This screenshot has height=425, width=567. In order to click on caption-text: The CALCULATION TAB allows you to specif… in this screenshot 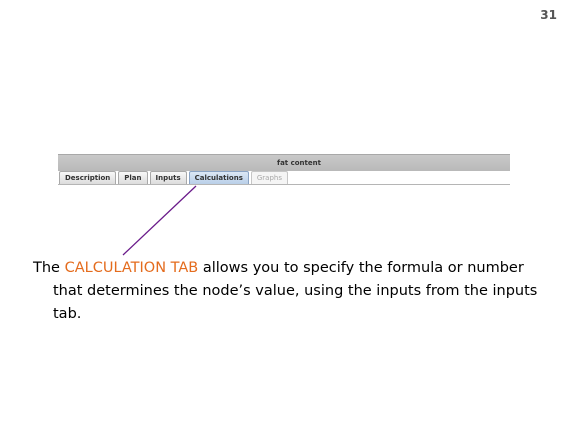, I will do `click(293, 291)`.